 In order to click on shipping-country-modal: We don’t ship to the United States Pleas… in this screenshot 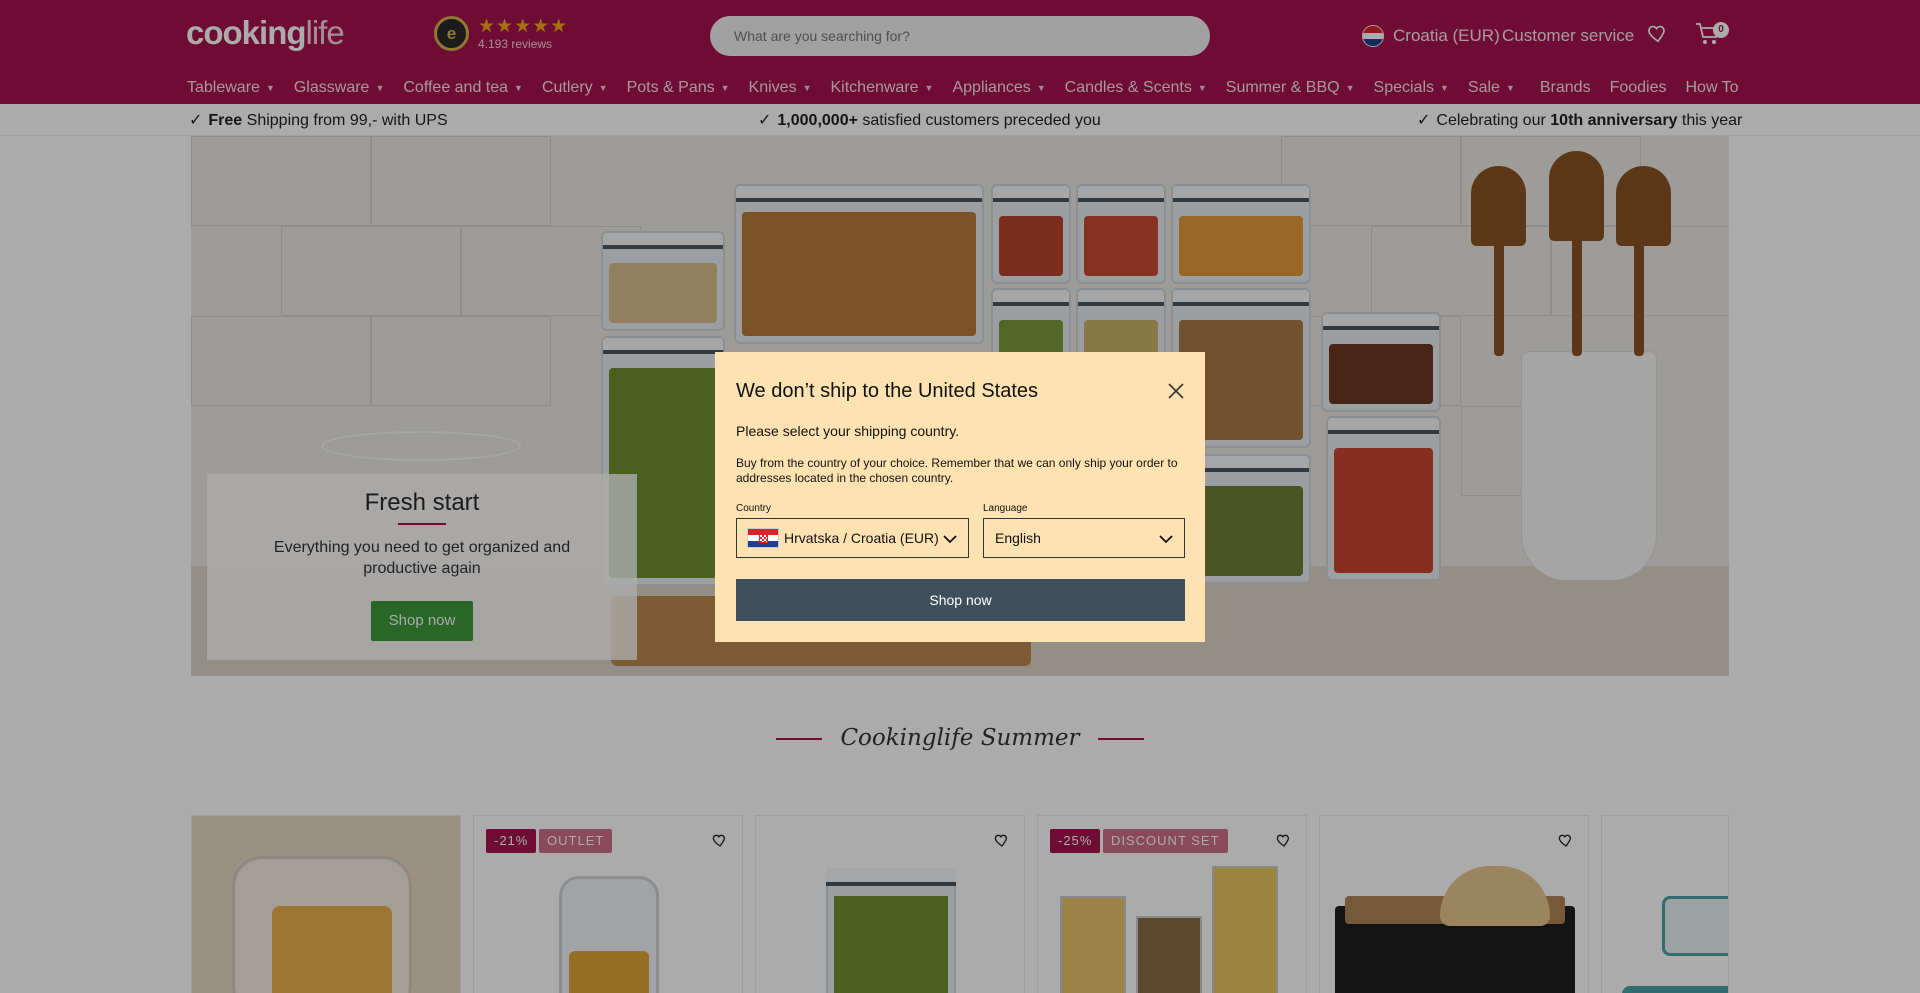, I will do `click(960, 497)`.